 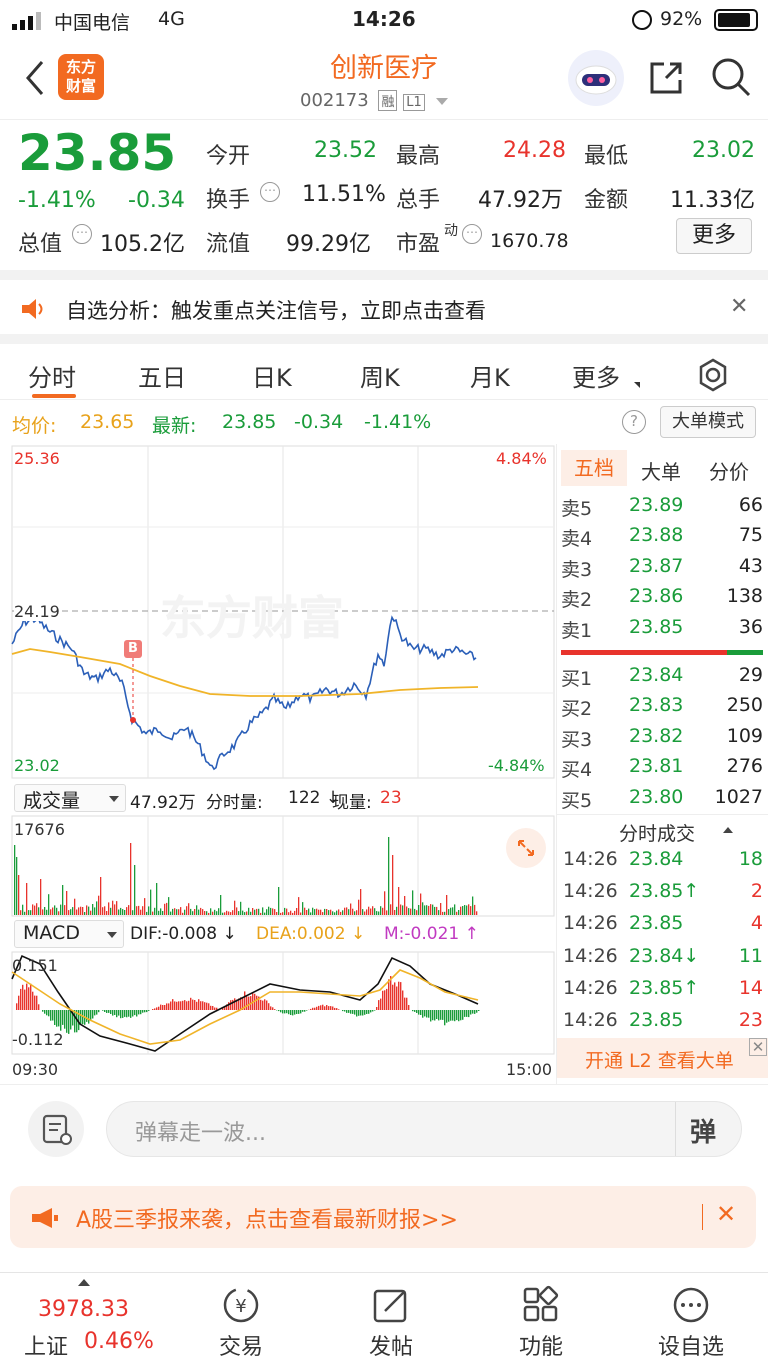 I want to click on more-circle-icon, so click(x=691, y=1305).